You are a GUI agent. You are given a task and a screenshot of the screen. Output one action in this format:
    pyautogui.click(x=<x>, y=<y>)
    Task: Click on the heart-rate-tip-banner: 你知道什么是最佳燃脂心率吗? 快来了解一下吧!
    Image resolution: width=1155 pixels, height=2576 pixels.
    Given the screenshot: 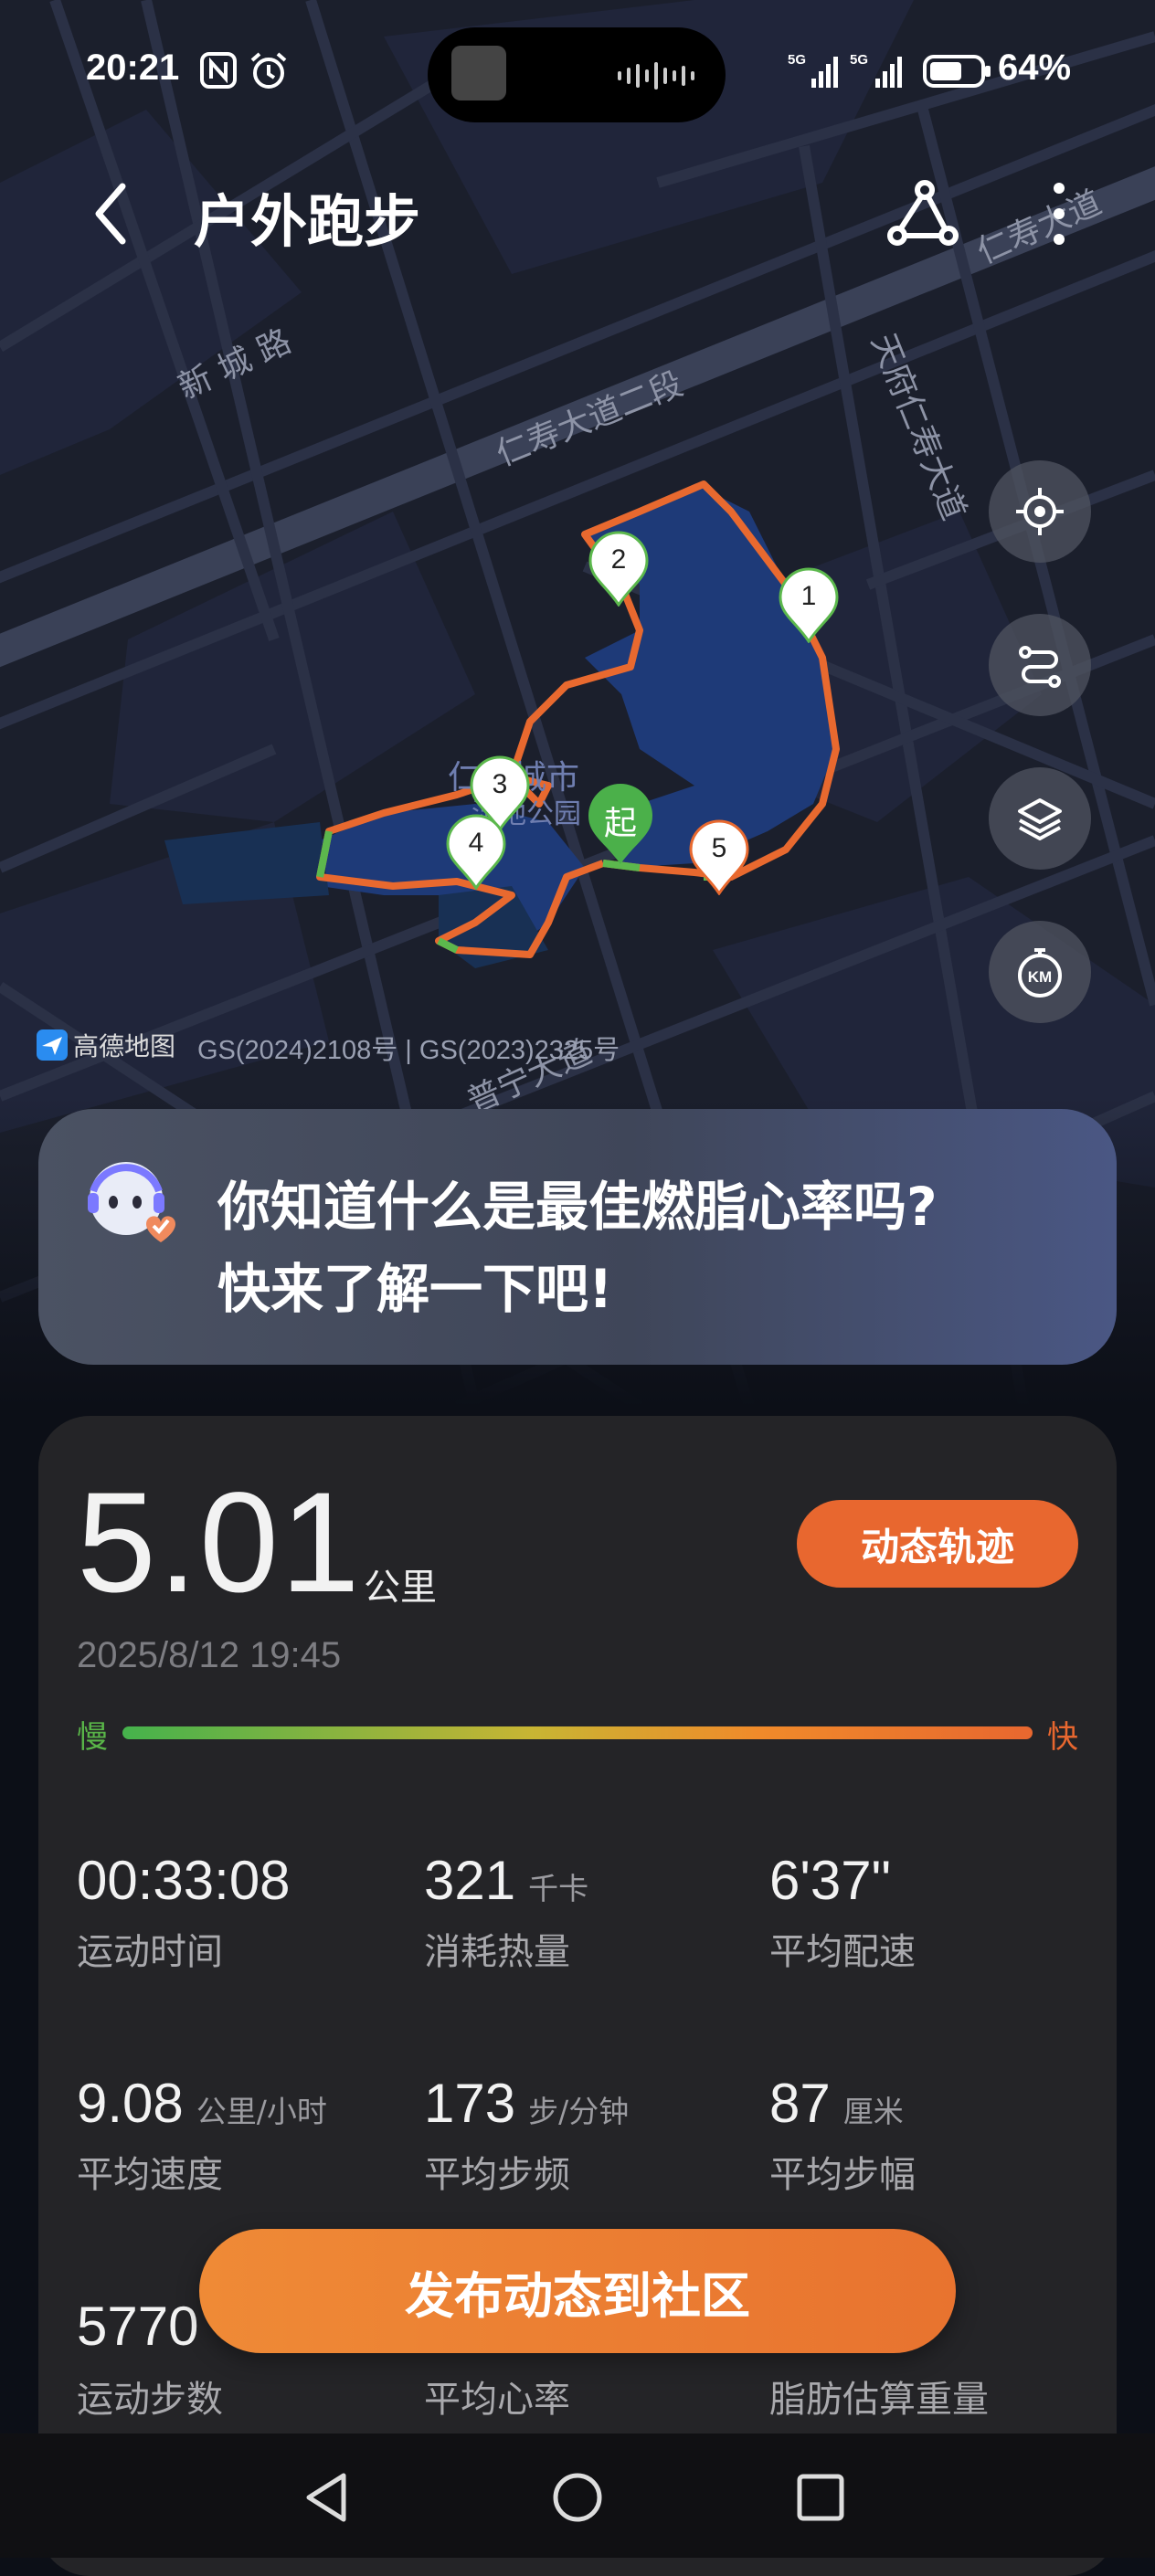 What is the action you would take?
    pyautogui.click(x=577, y=1237)
    